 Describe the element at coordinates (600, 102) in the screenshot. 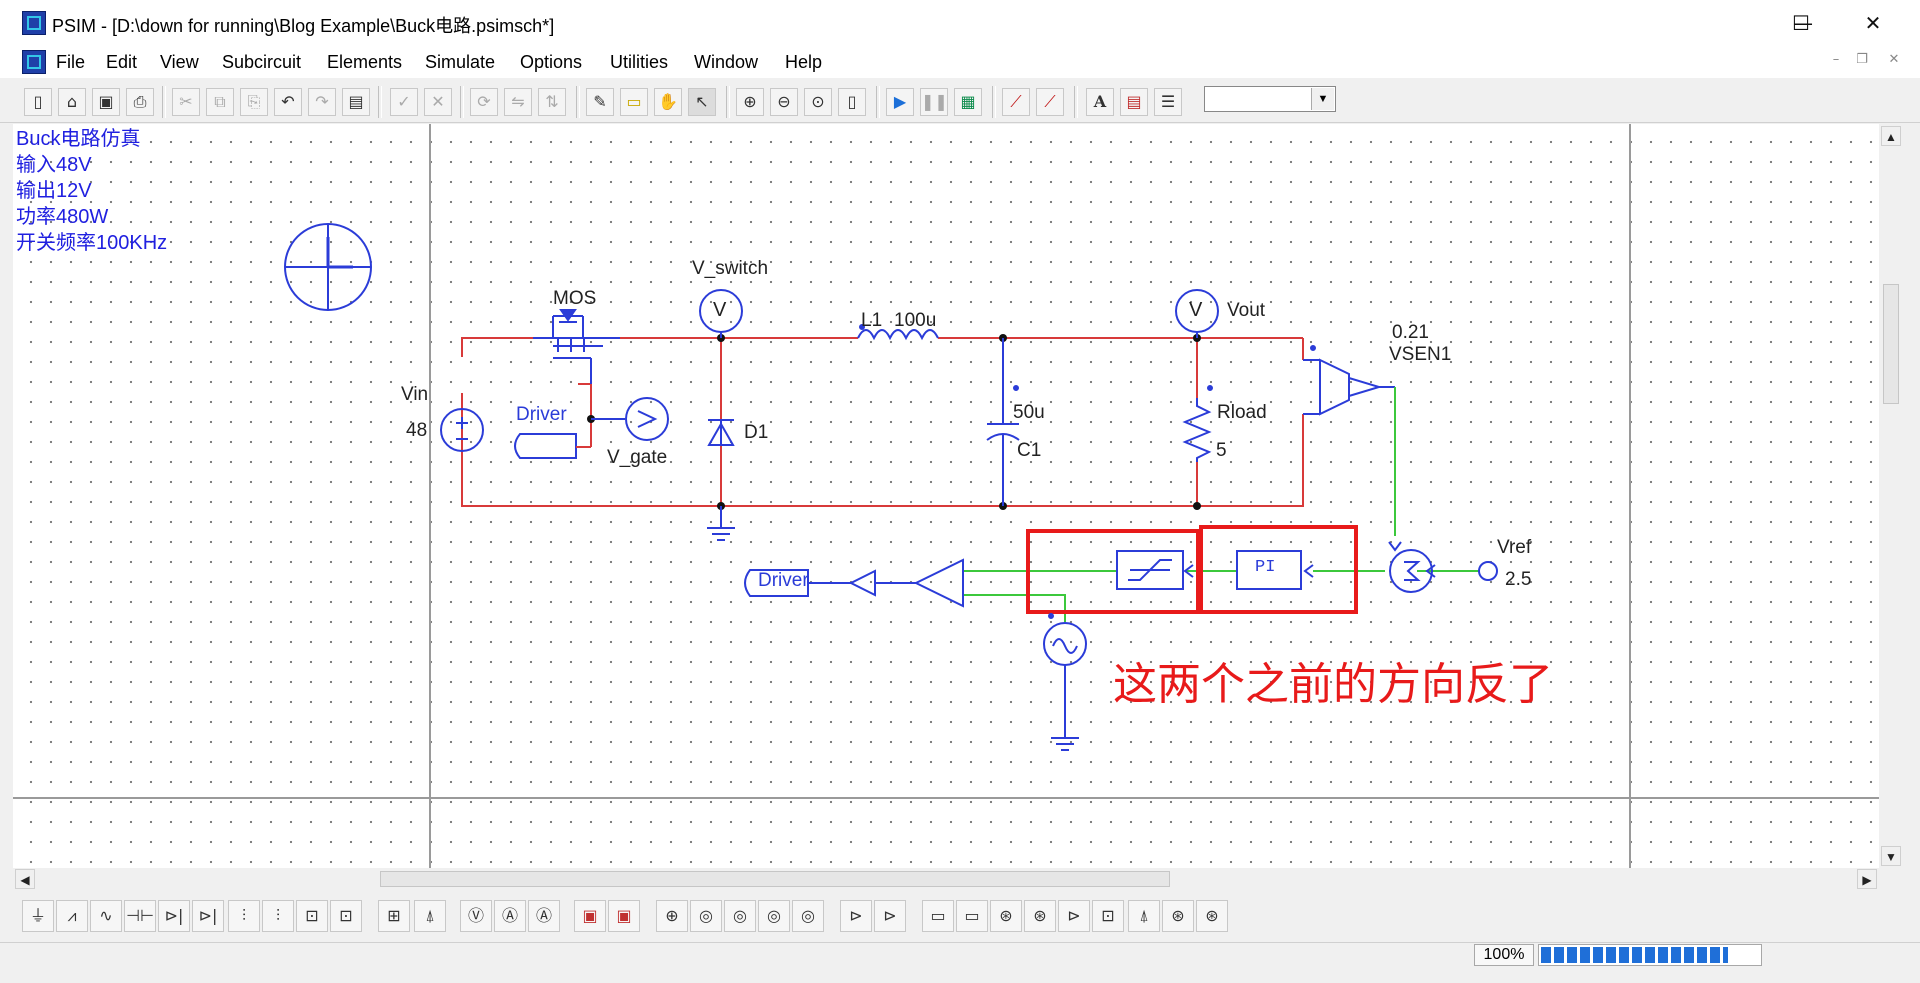

I see `wire-pencil-icon: ✎` at that location.